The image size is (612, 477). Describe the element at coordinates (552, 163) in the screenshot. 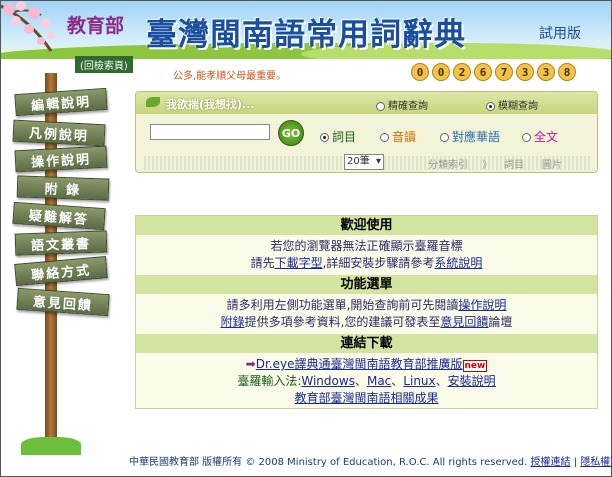

I see `tab-images: 圖片` at that location.